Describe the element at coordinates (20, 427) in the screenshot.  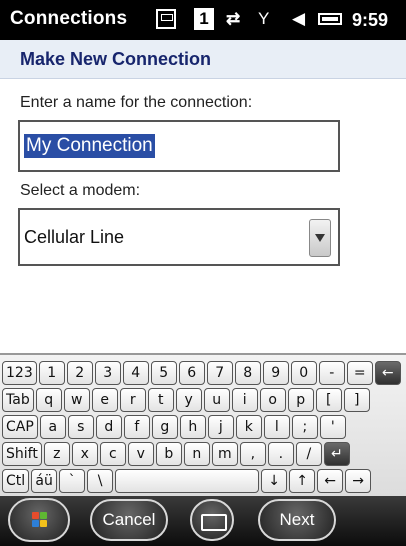
I see `caps-key: CAP` at that location.